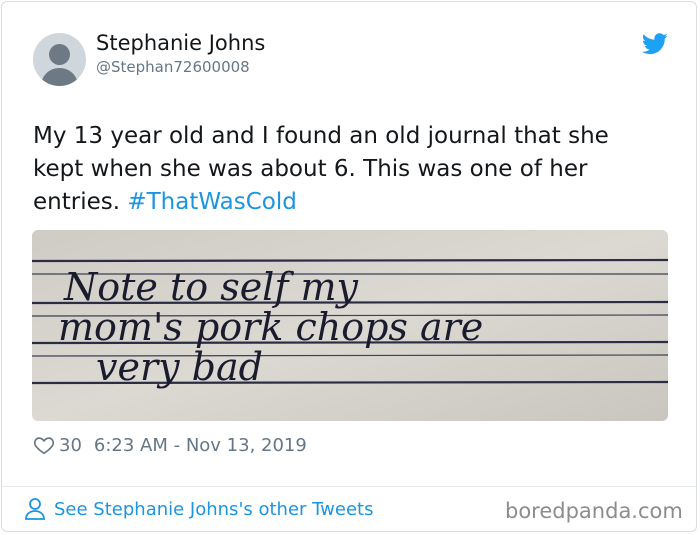  Describe the element at coordinates (655, 44) in the screenshot. I see `twitter-bird-icon` at that location.